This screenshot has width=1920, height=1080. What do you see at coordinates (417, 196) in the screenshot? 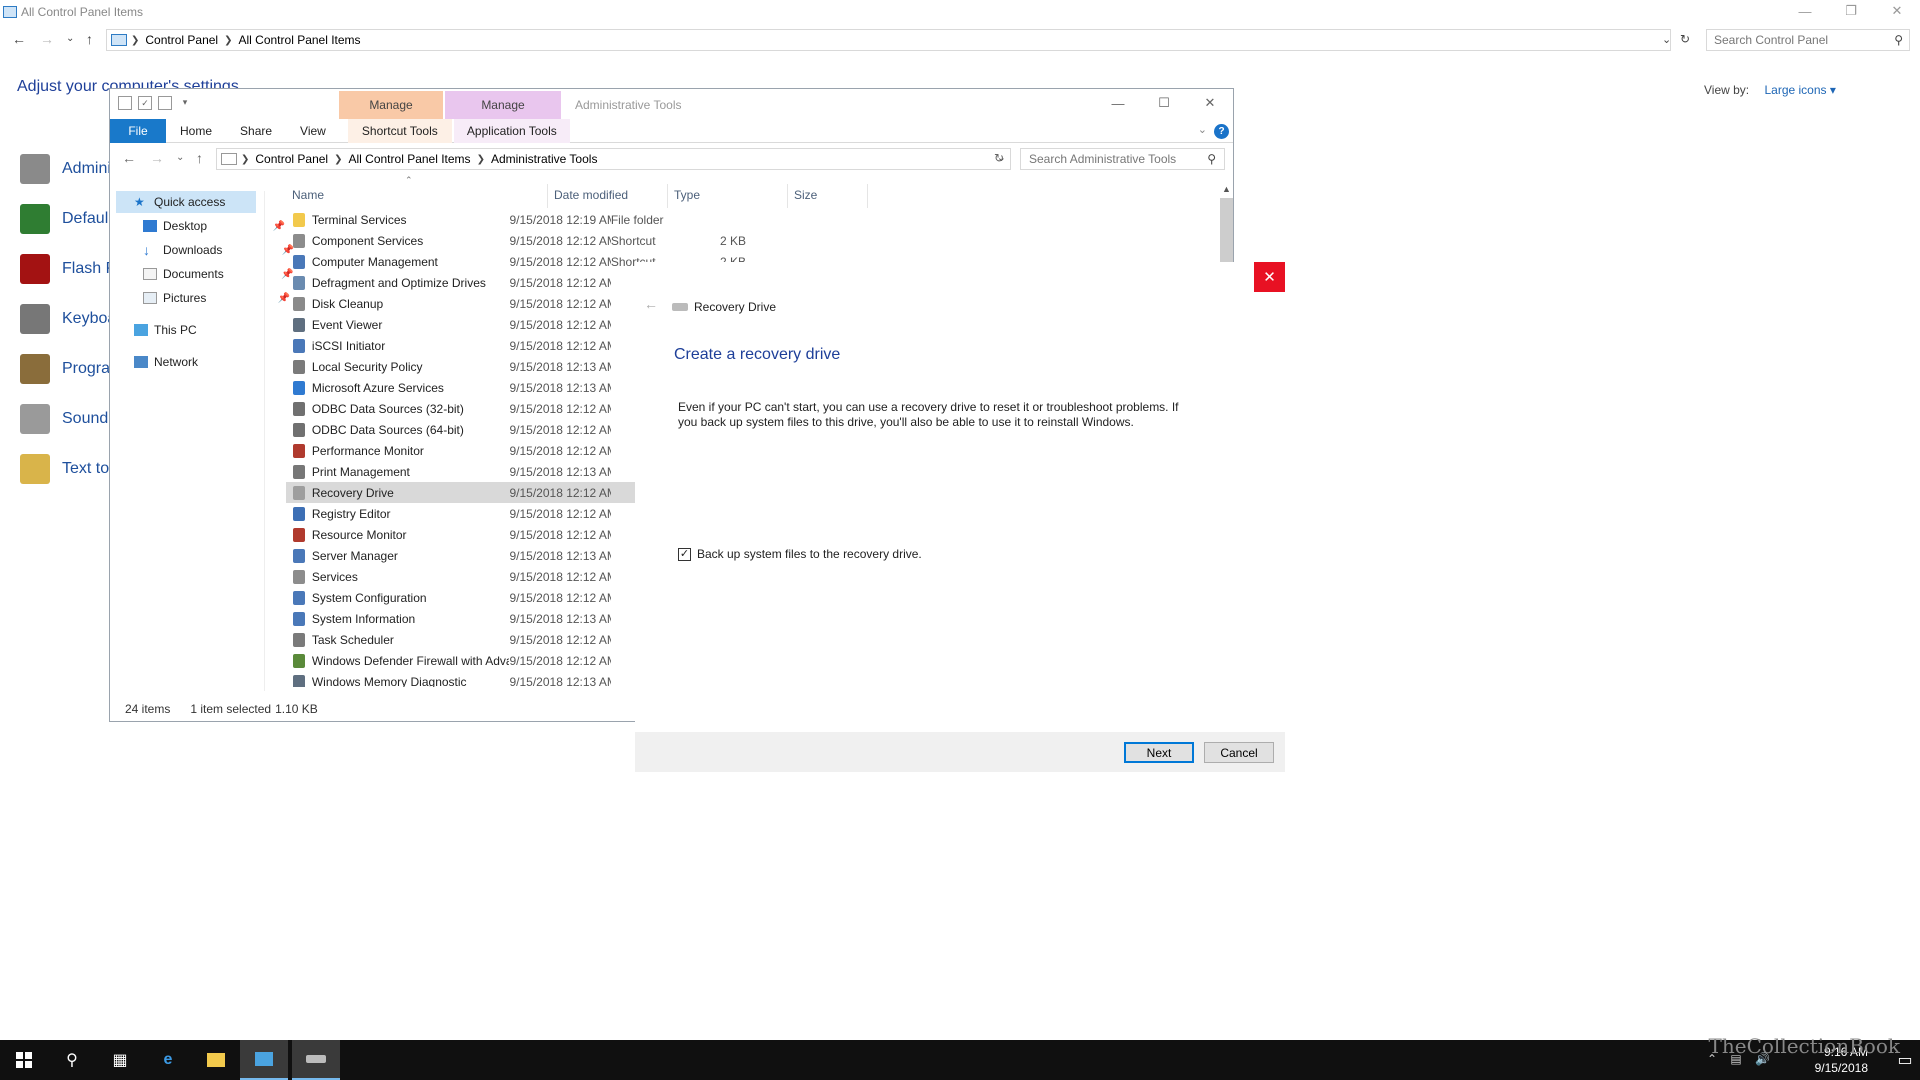
I see `column-name: Name` at bounding box center [417, 196].